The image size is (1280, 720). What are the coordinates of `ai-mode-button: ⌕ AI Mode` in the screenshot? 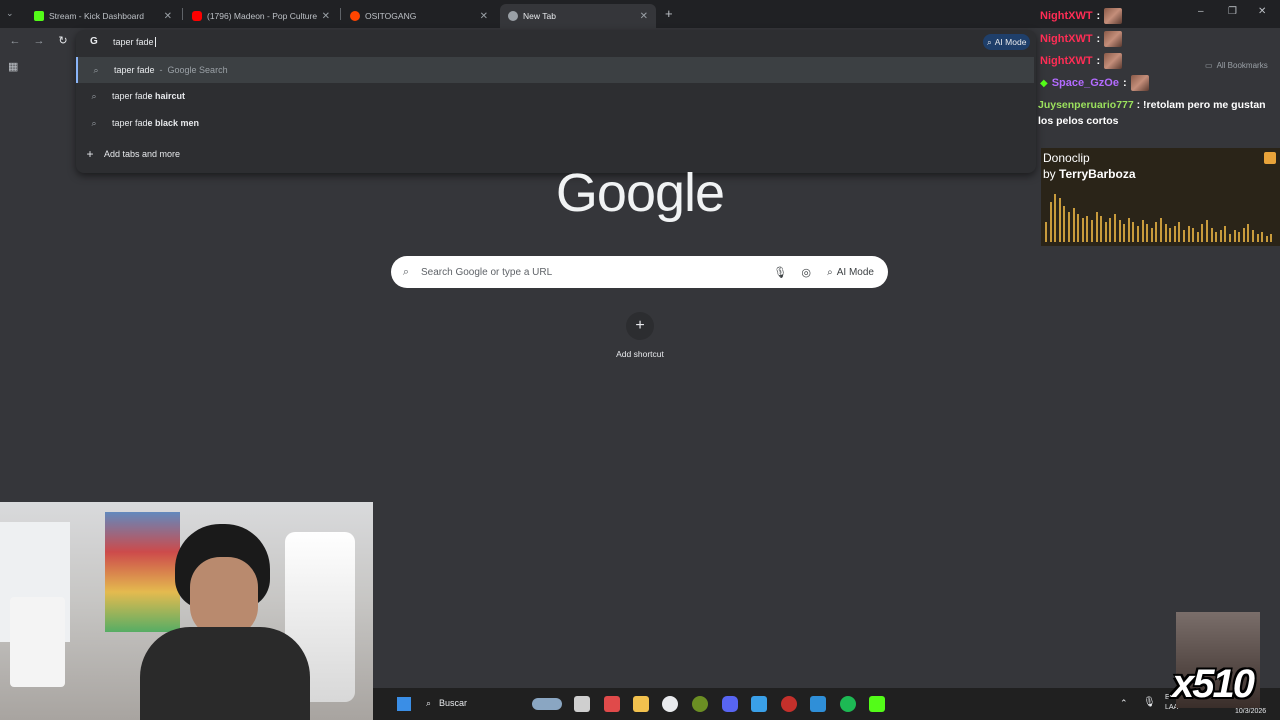 It's located at (1007, 42).